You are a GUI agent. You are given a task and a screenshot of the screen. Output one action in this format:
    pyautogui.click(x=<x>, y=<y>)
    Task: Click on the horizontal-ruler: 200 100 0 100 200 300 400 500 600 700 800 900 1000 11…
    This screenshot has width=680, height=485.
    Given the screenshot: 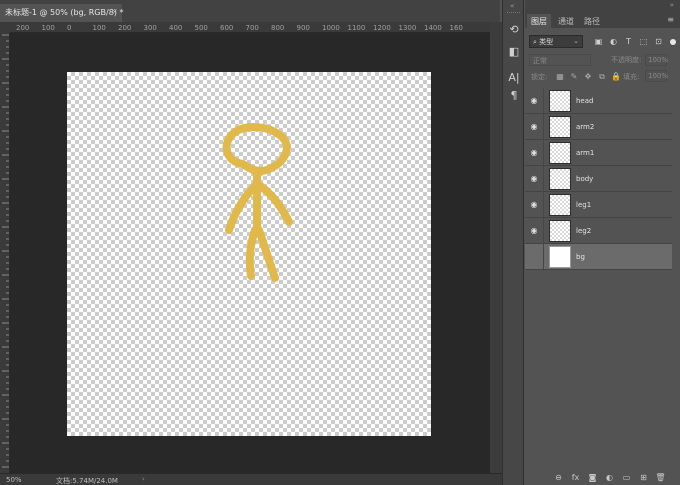 What is the action you would take?
    pyautogui.click(x=250, y=27)
    